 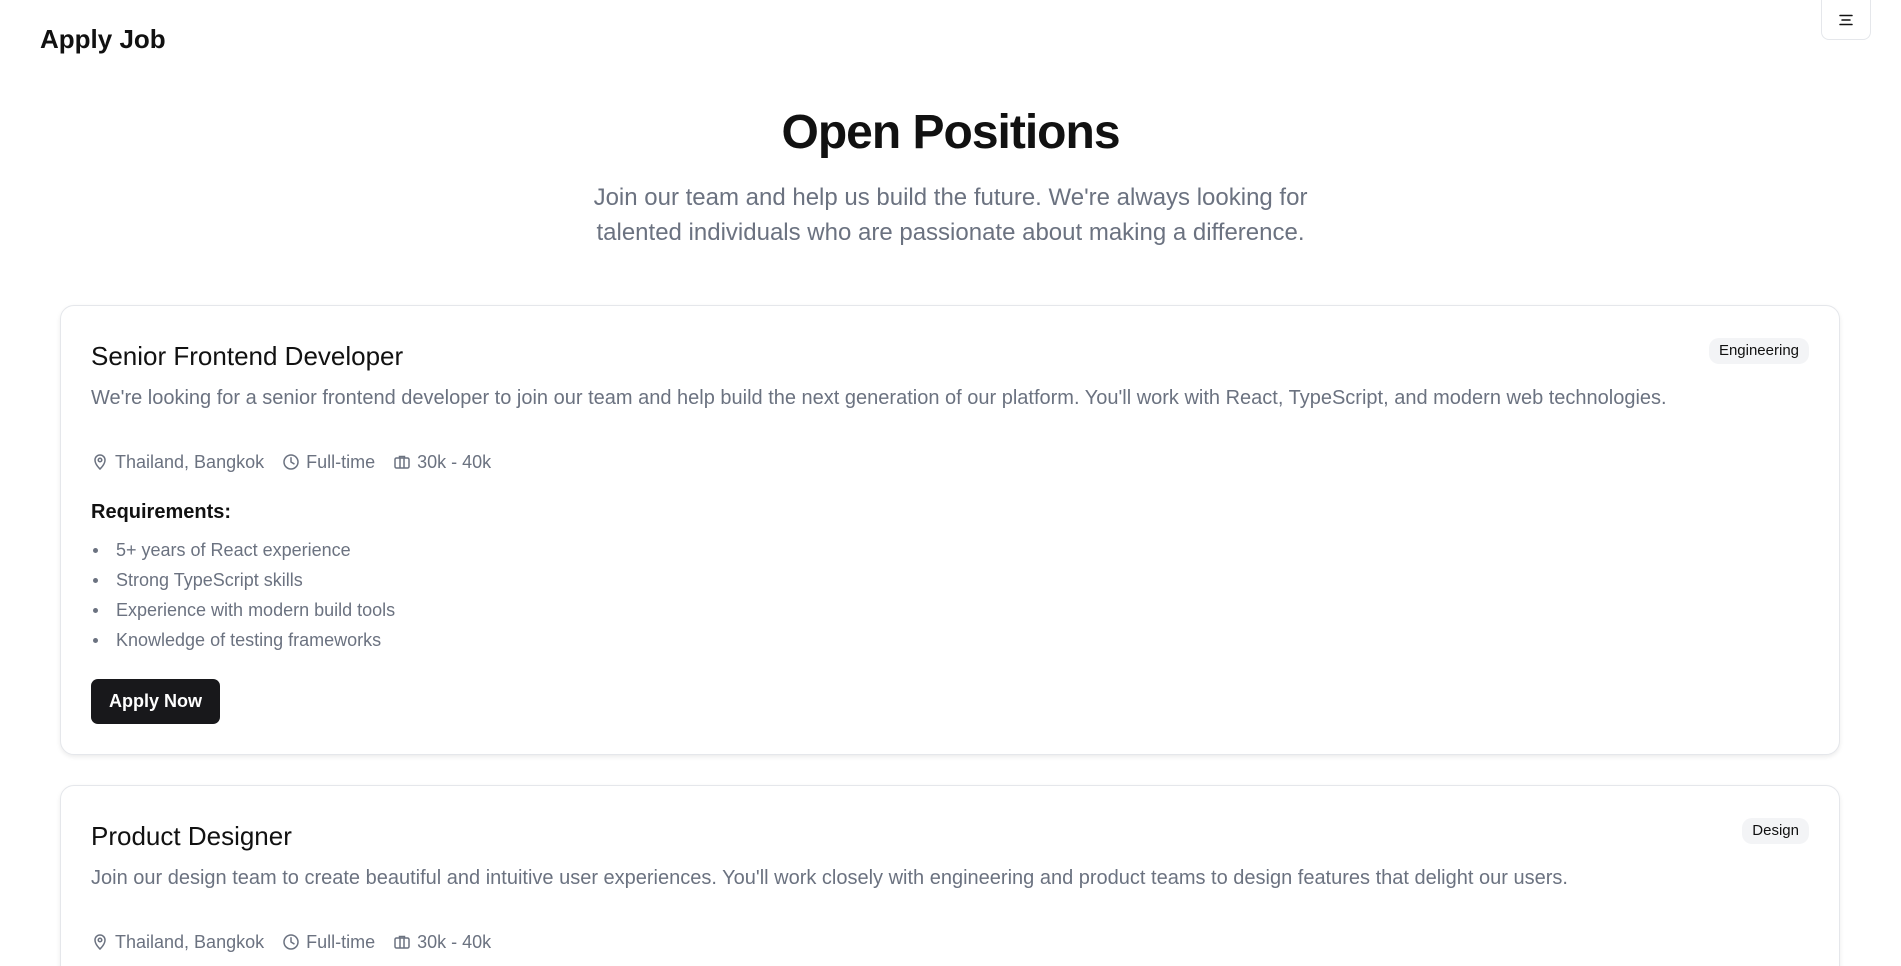 I want to click on requirement-item: Experience with modern build tools, so click(x=243, y=610).